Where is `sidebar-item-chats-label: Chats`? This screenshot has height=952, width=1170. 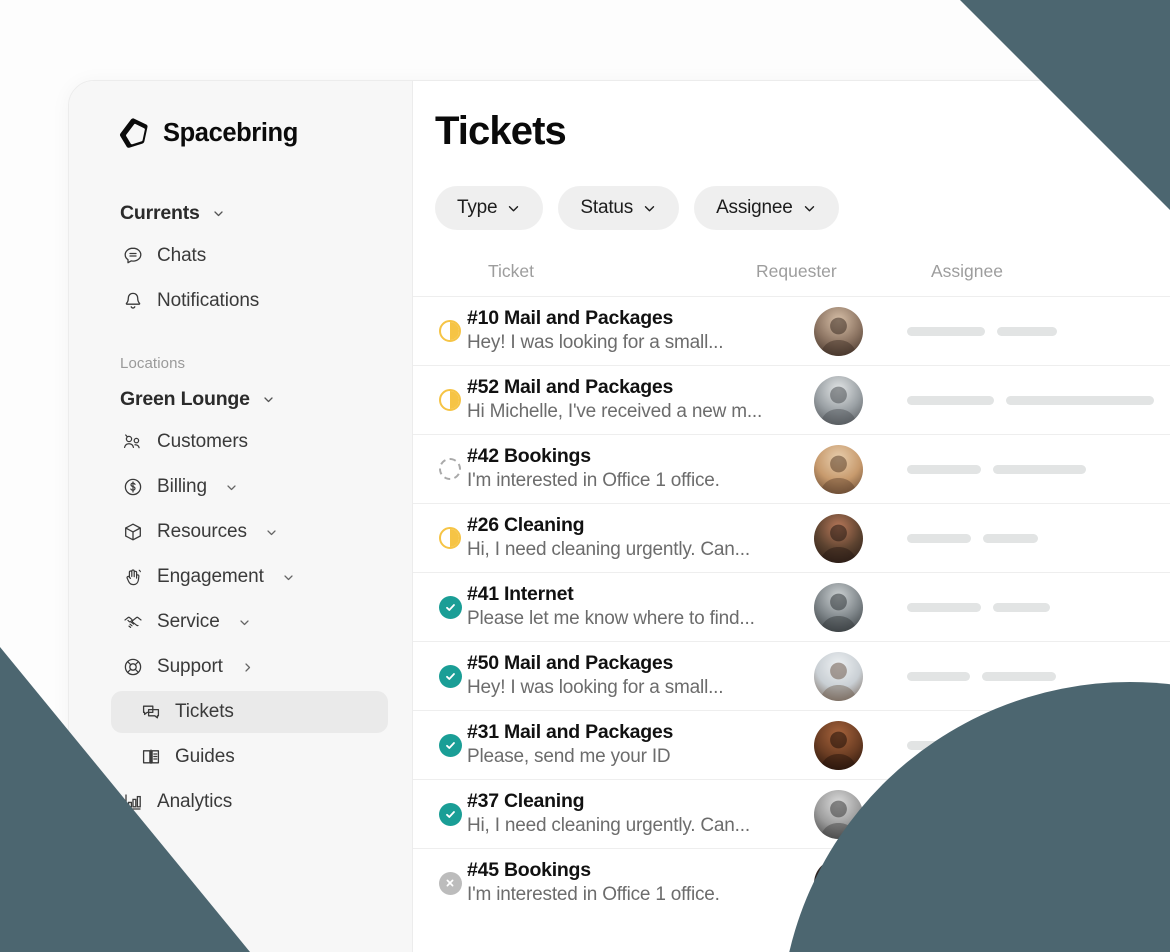
sidebar-item-chats-label: Chats is located at coordinates (182, 255).